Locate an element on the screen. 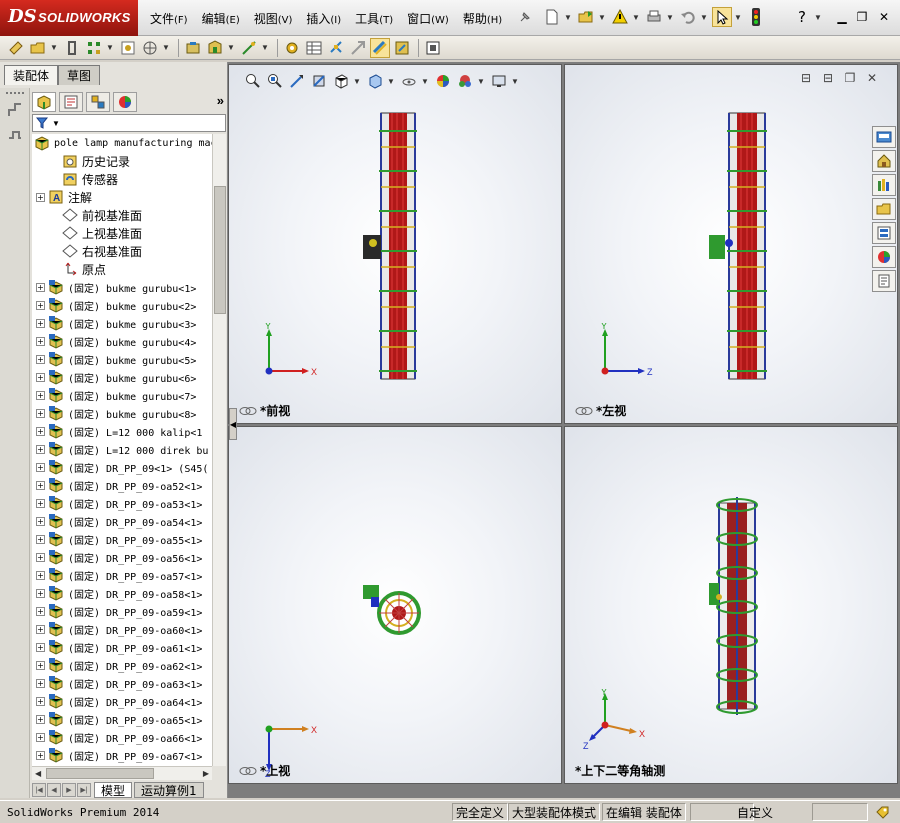  status-units: 自定义 is located at coordinates (764, 812).